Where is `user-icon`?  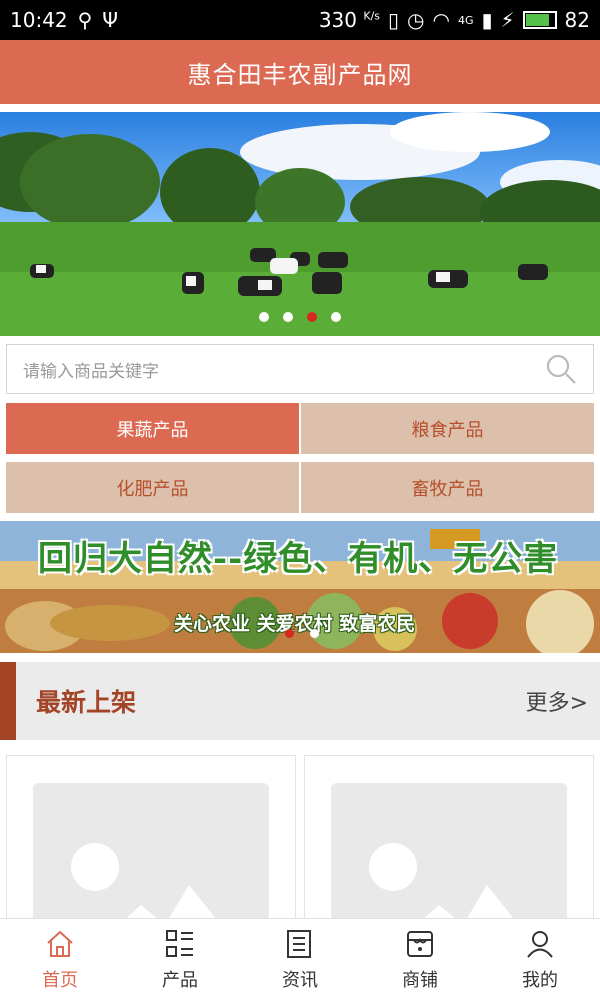 user-icon is located at coordinates (540, 944).